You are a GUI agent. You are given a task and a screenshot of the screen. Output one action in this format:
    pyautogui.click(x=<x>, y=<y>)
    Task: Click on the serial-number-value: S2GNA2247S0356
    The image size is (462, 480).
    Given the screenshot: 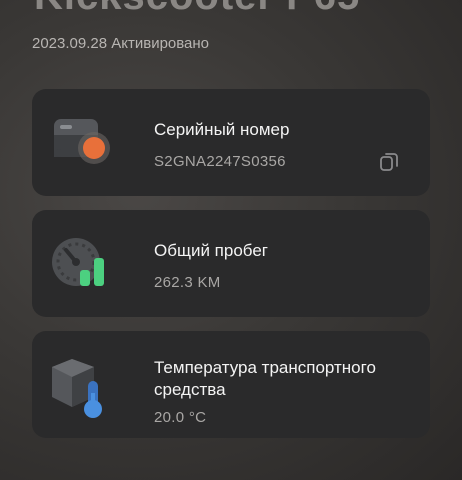 What is the action you would take?
    pyautogui.click(x=220, y=161)
    